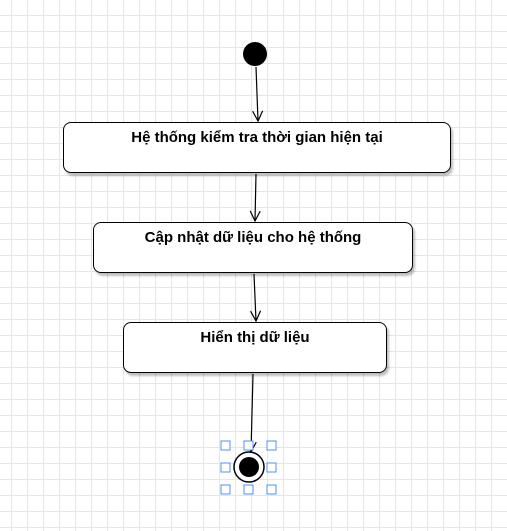  Describe the element at coordinates (271, 445) in the screenshot. I see `selection-handle-top-right` at that location.